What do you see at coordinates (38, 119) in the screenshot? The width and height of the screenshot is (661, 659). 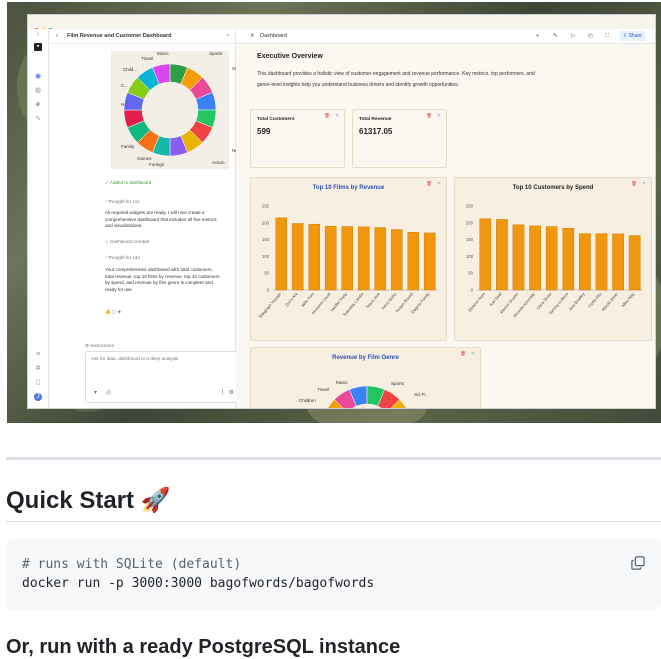 I see `activity-icon: ∿` at bounding box center [38, 119].